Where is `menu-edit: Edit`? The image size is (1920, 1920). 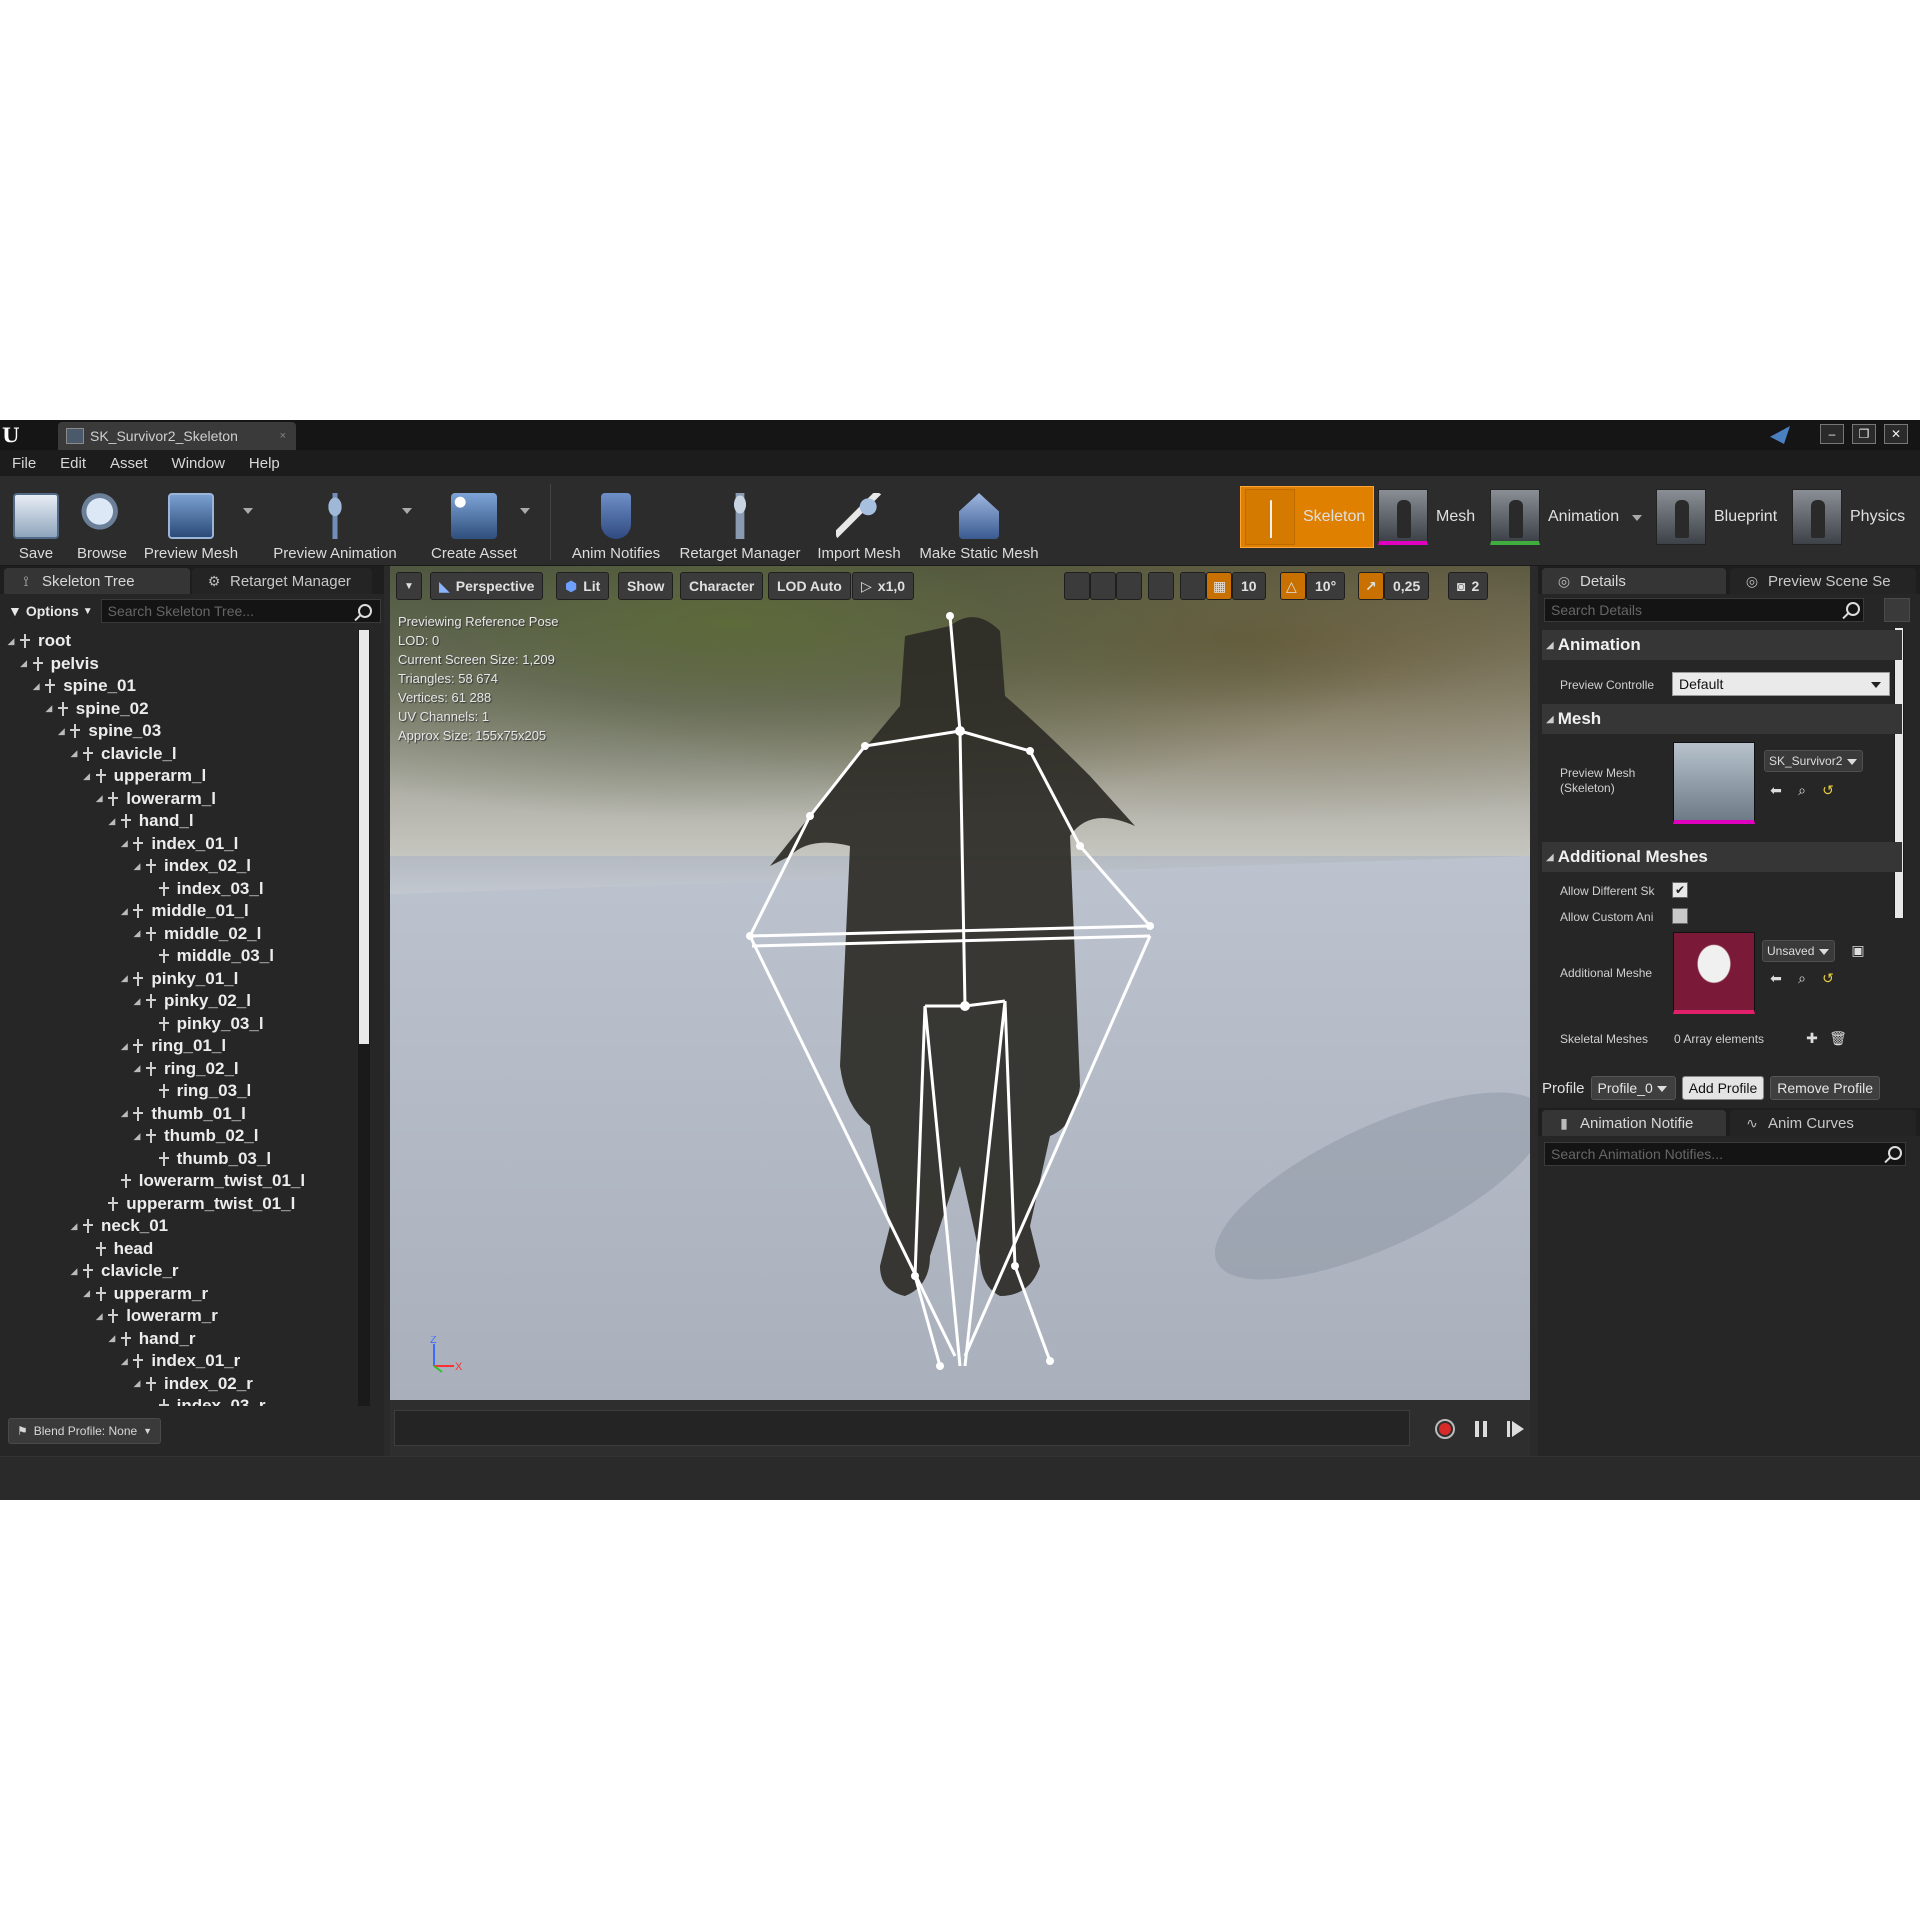 menu-edit: Edit is located at coordinates (73, 463).